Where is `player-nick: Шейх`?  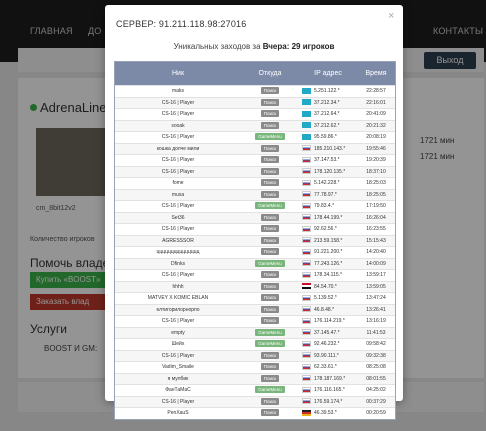
player-nick: Шейх is located at coordinates (178, 344).